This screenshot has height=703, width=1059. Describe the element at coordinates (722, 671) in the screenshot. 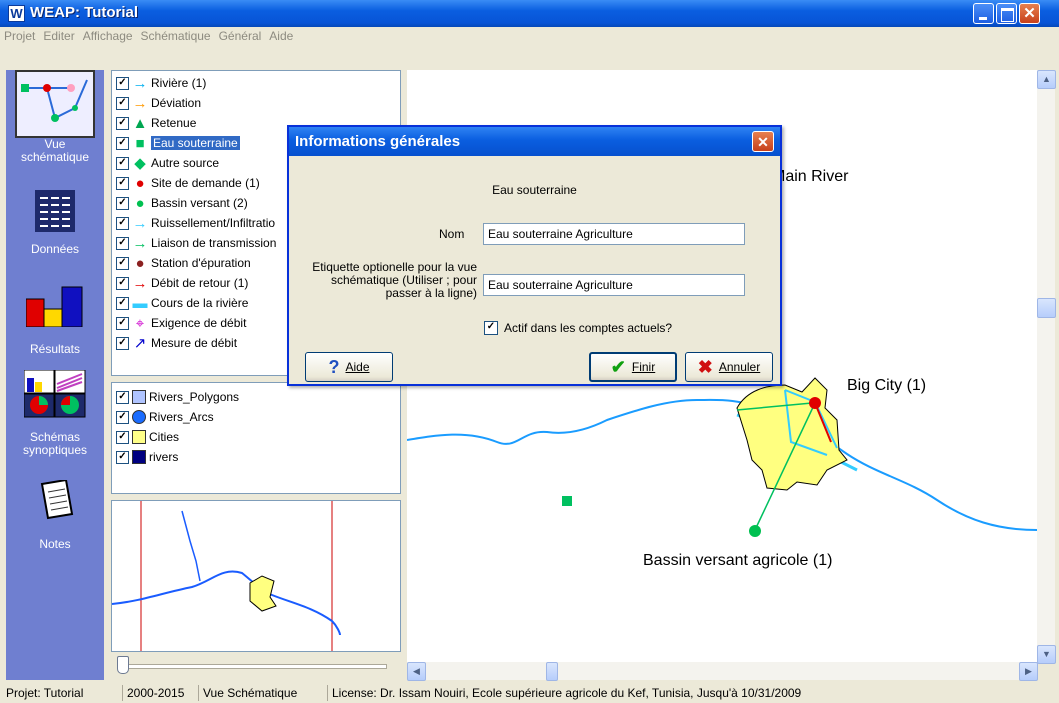

I see `map-horizontal-scrollbar: ◀ ▶` at that location.